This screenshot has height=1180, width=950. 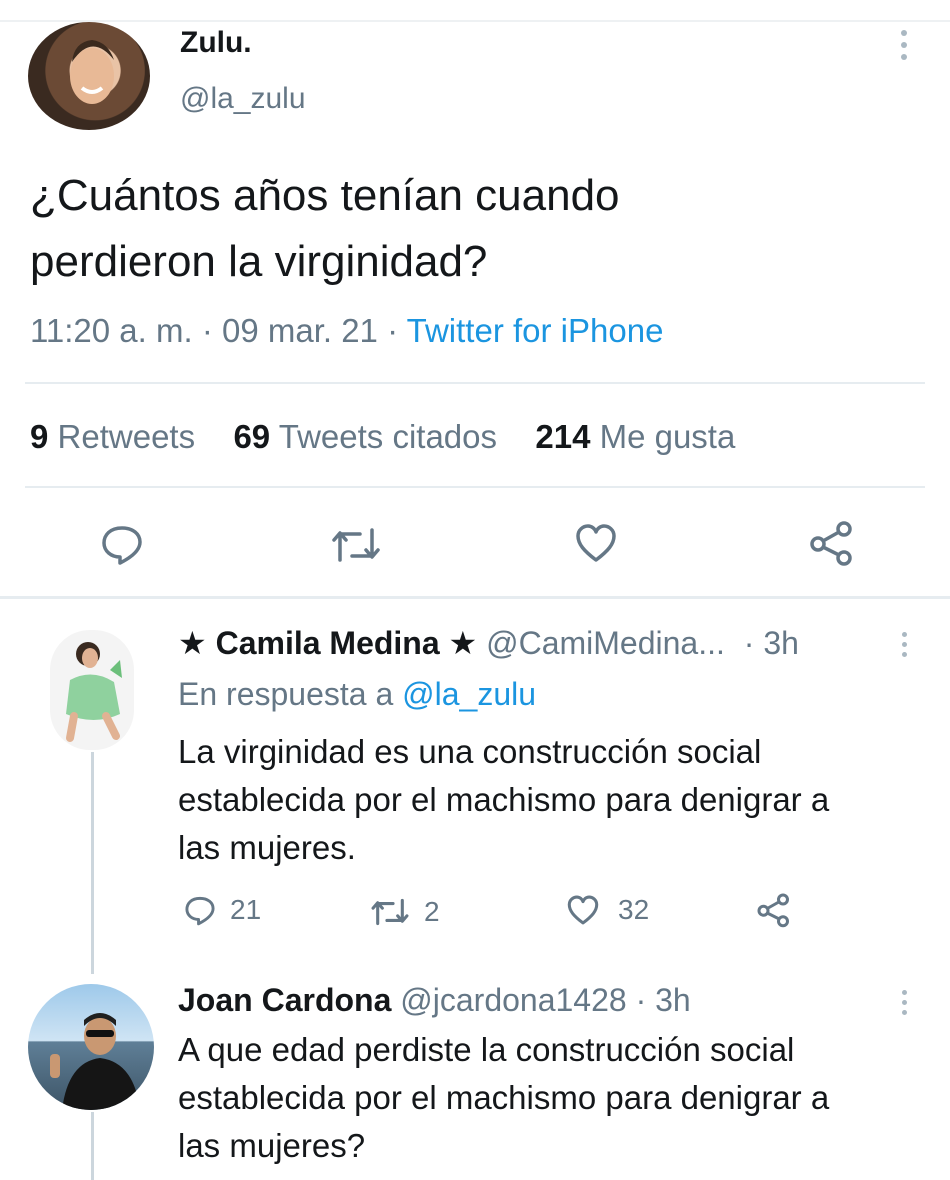 What do you see at coordinates (667, 436) in the screenshot?
I see `likes-label: Me gusta` at bounding box center [667, 436].